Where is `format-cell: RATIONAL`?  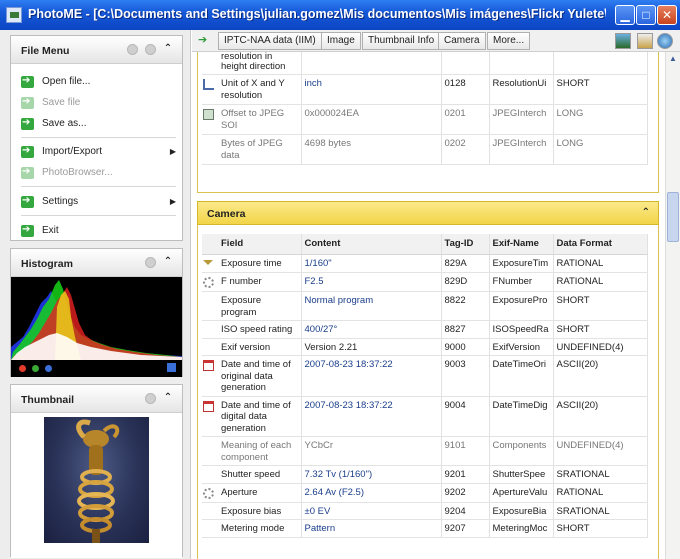 format-cell: RATIONAL is located at coordinates (600, 263).